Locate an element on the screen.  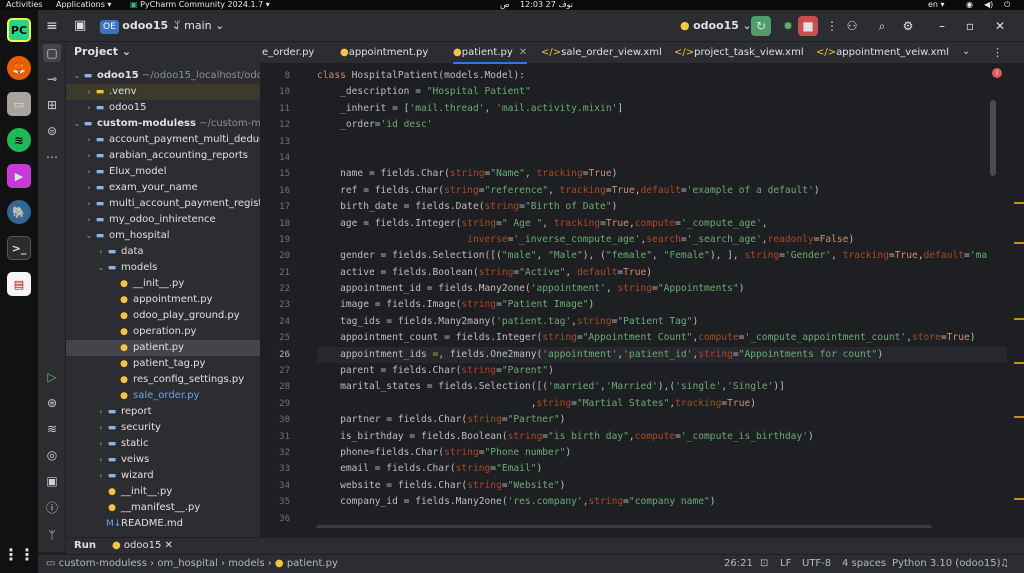
tree-item: › ▬ Elux_model is located at coordinates (163, 172).